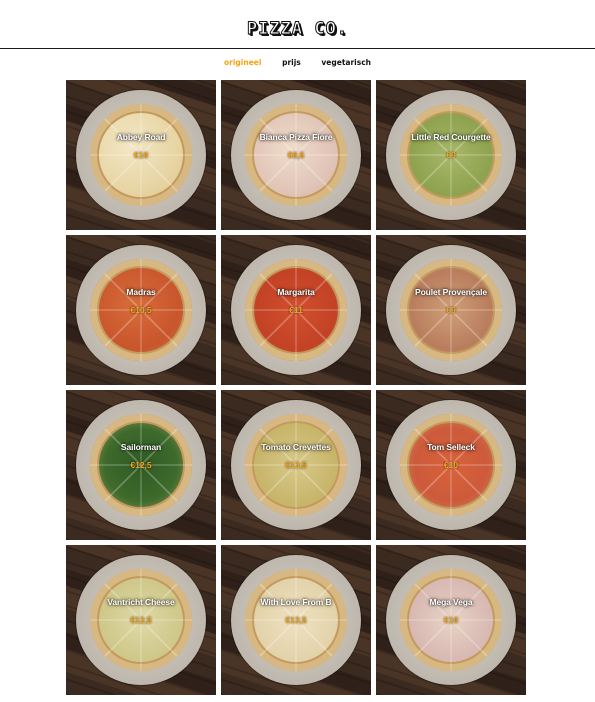 This screenshot has width=595, height=702. I want to click on nav-item-vegetarisch: vegetarisch, so click(346, 62).